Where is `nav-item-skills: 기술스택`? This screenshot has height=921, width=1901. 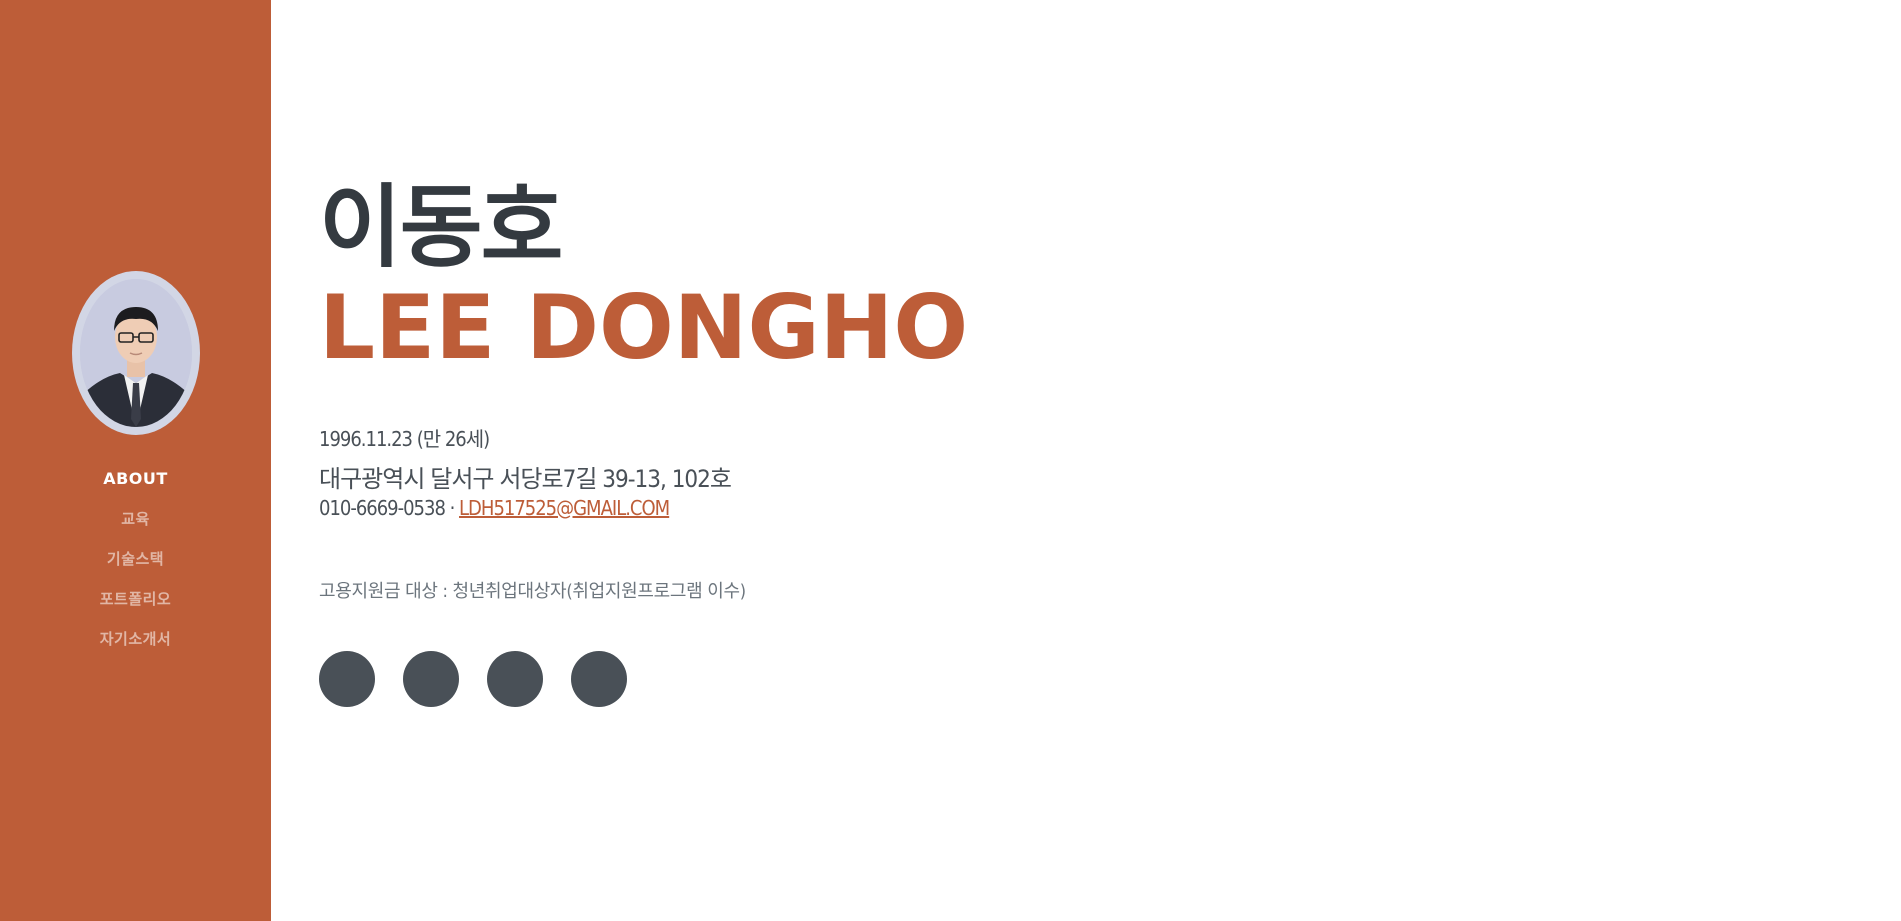
nav-item-skills: 기술스택 is located at coordinates (135, 559).